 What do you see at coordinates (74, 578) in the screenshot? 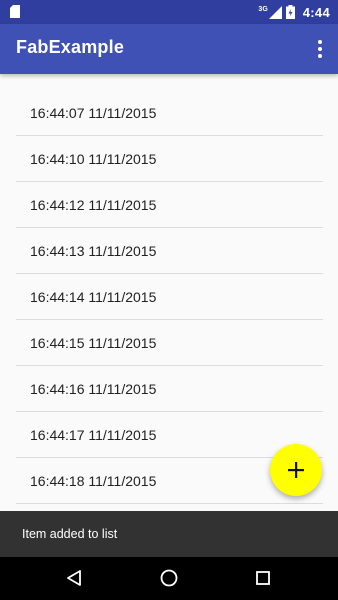
I see `back-icon` at bounding box center [74, 578].